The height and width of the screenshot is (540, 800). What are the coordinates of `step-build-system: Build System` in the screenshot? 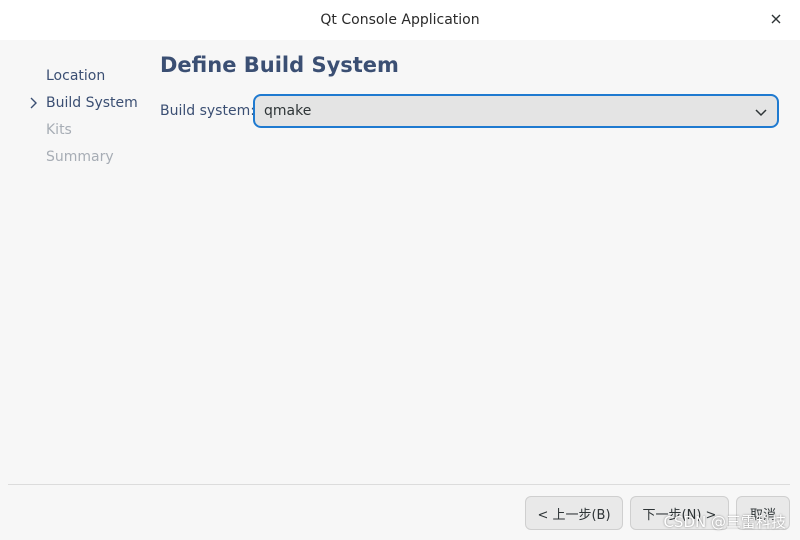 It's located at (88, 104).